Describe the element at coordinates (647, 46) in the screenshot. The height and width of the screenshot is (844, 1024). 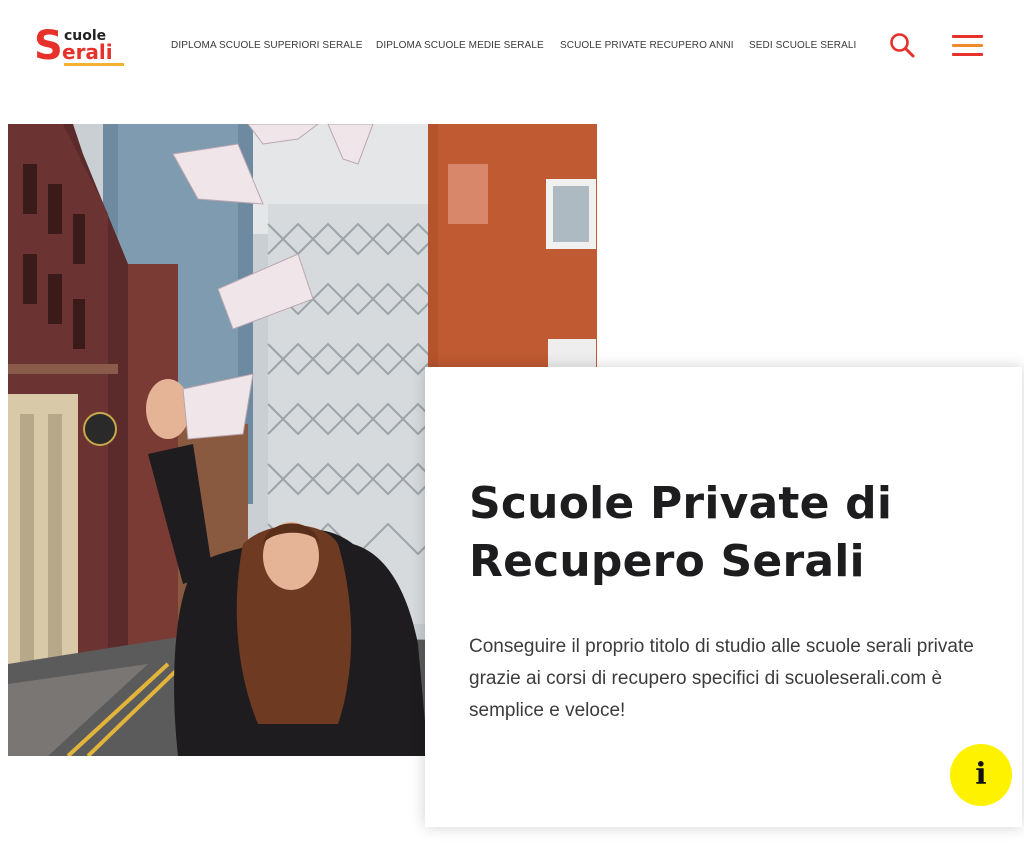
I see `nav-scuole-private-recupero: SCUOLE PRIVATE RECUPERO ANNI` at that location.